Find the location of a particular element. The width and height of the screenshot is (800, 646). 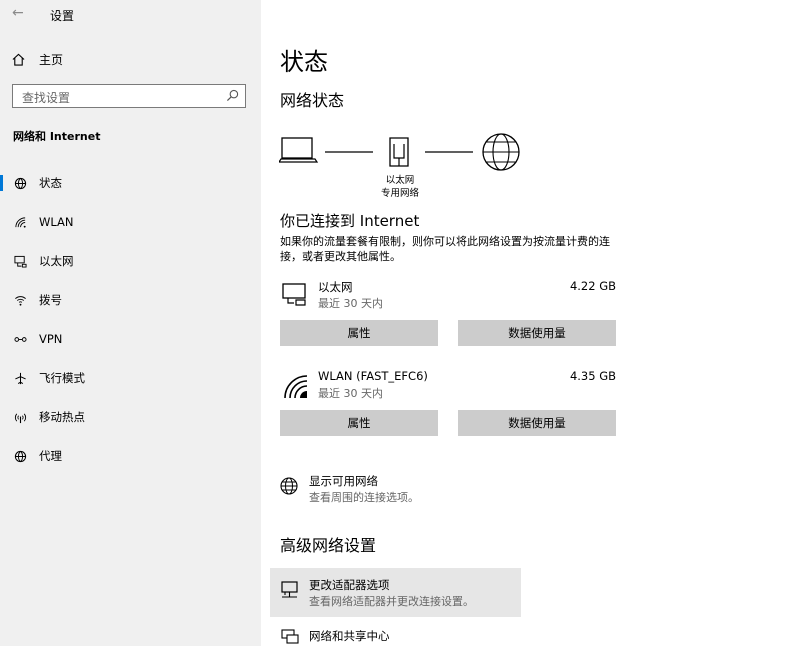

sharing-center-link: 网络和共享中心 is located at coordinates (395, 635).